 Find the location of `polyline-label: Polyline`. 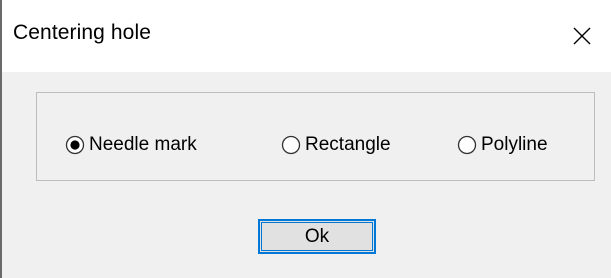

polyline-label: Polyline is located at coordinates (514, 144).